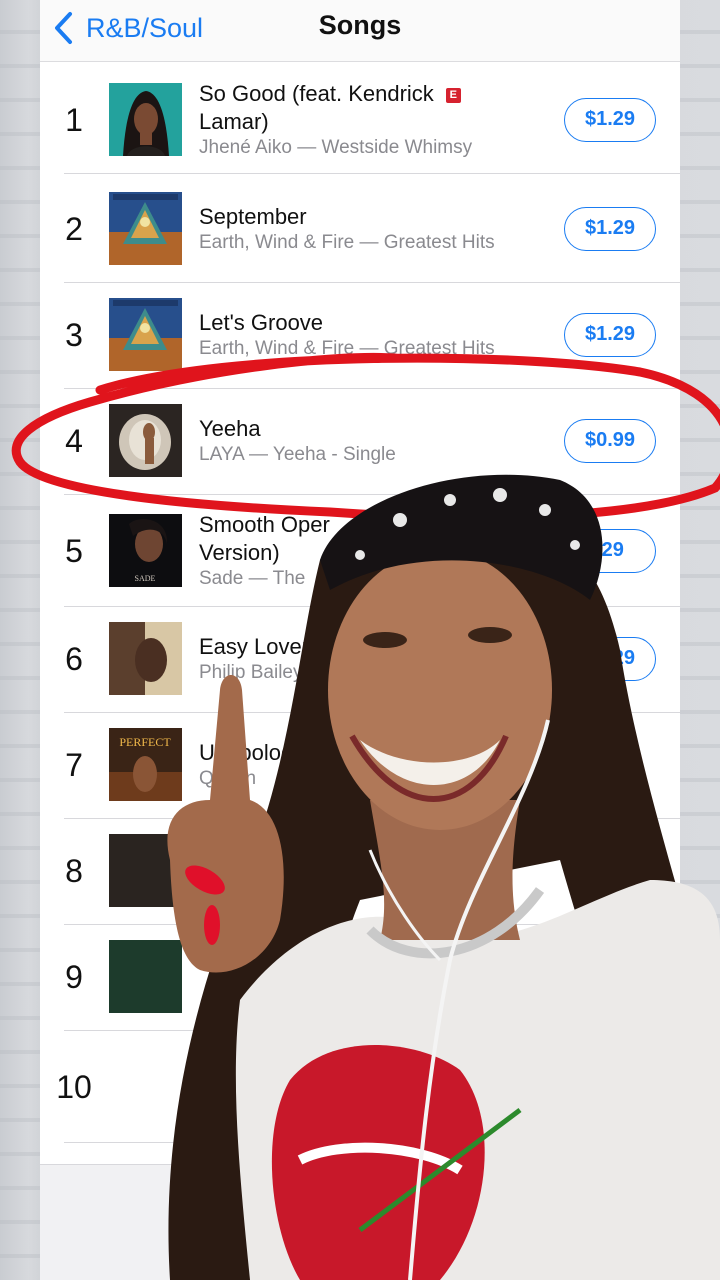  I want to click on navigation-bar: R&B/Soul Songs, so click(360, 31).